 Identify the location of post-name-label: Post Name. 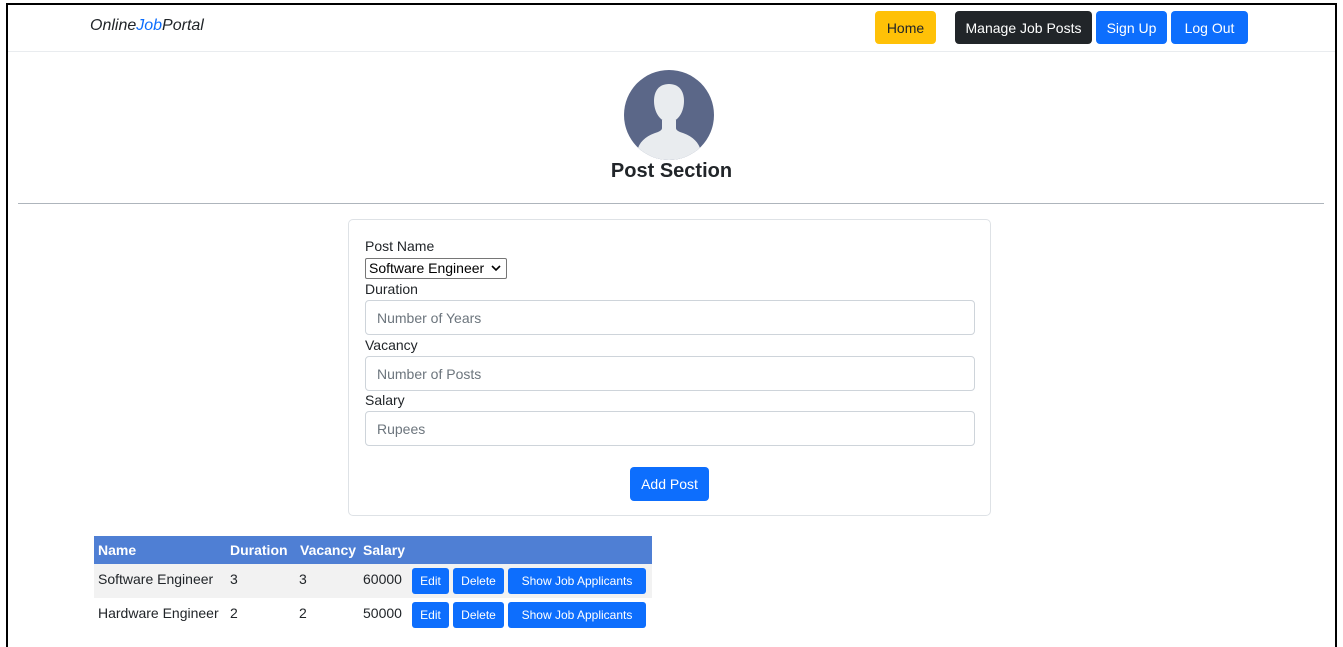
(400, 246).